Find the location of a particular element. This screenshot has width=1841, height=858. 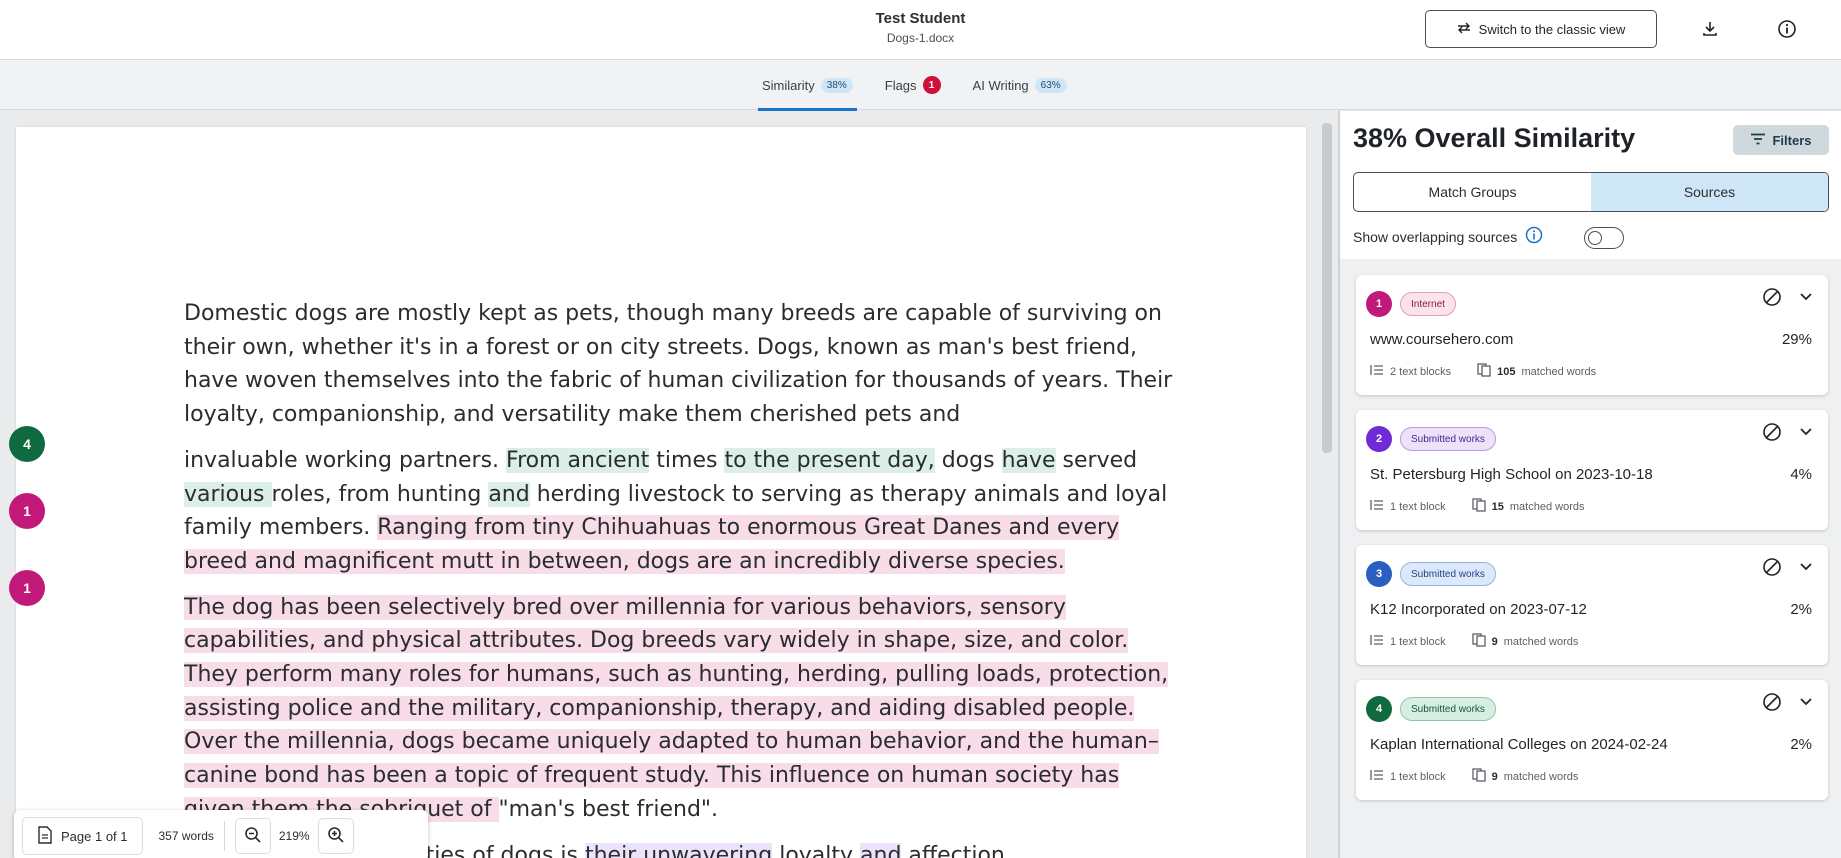

tab-similarity: Similarity 38% is located at coordinates (807, 85).